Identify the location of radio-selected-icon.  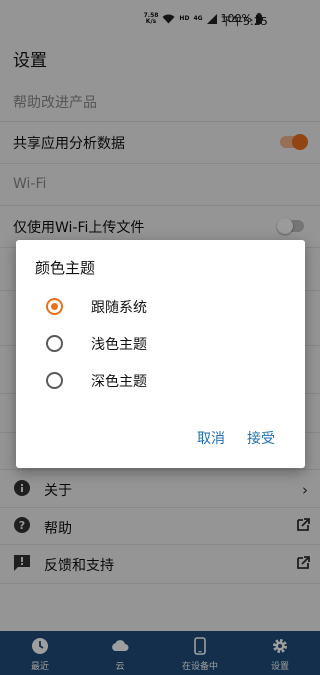
(54, 306).